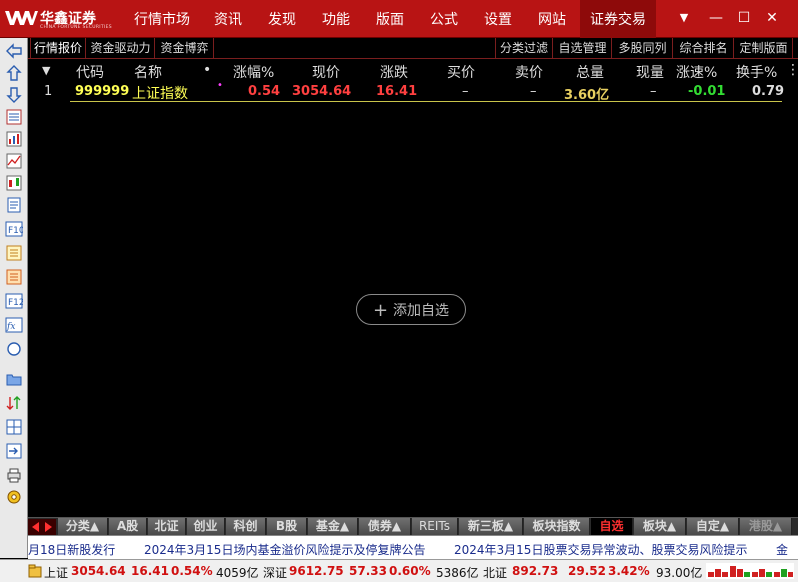 This screenshot has width=798, height=582. Describe the element at coordinates (457, 573) in the screenshot. I see `sz-index-amount: 5386亿` at that location.